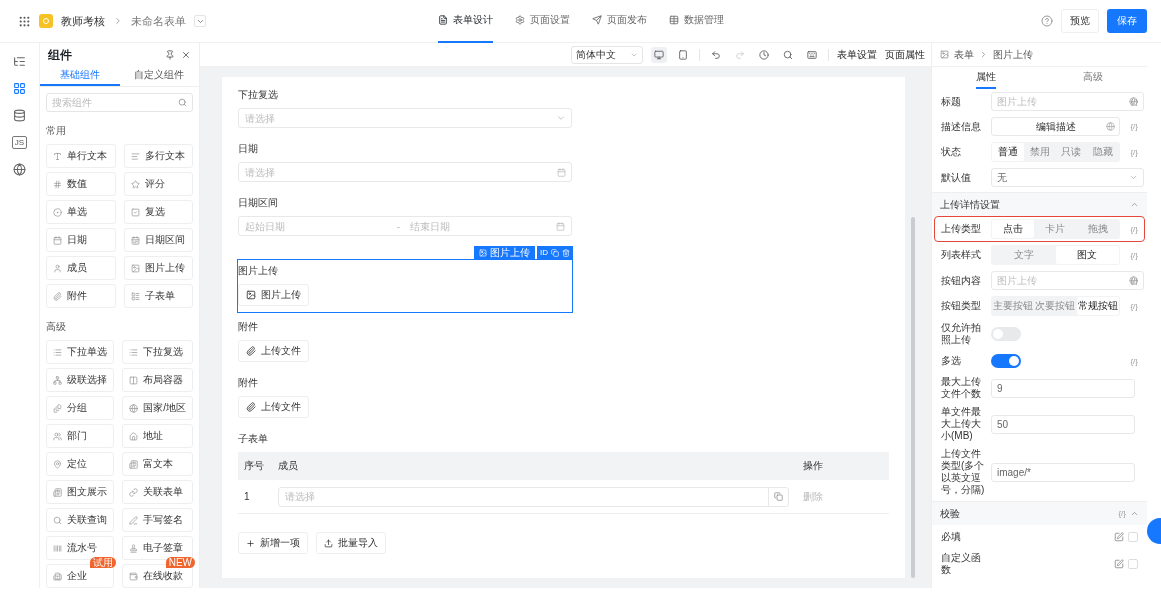 The image size is (1161, 604). Describe the element at coordinates (158, 184) in the screenshot. I see `component-item: 评分` at that location.